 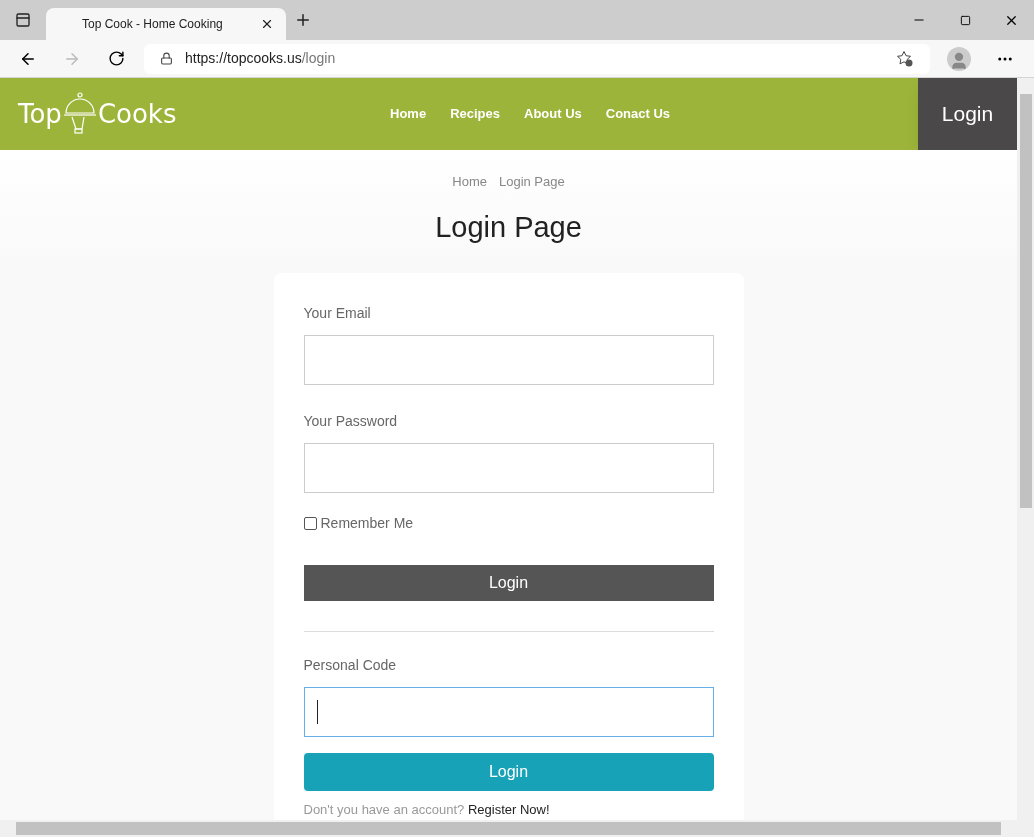 What do you see at coordinates (303, 20) in the screenshot?
I see `new-tab-icon` at bounding box center [303, 20].